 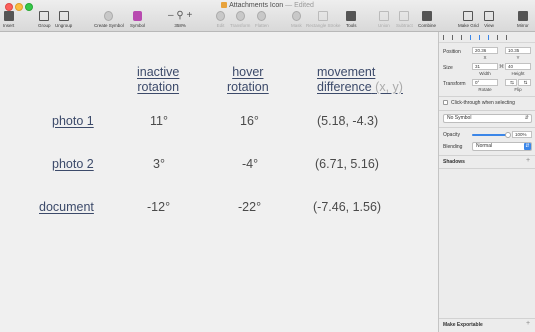 I want to click on document-icon, so click(x=224, y=5).